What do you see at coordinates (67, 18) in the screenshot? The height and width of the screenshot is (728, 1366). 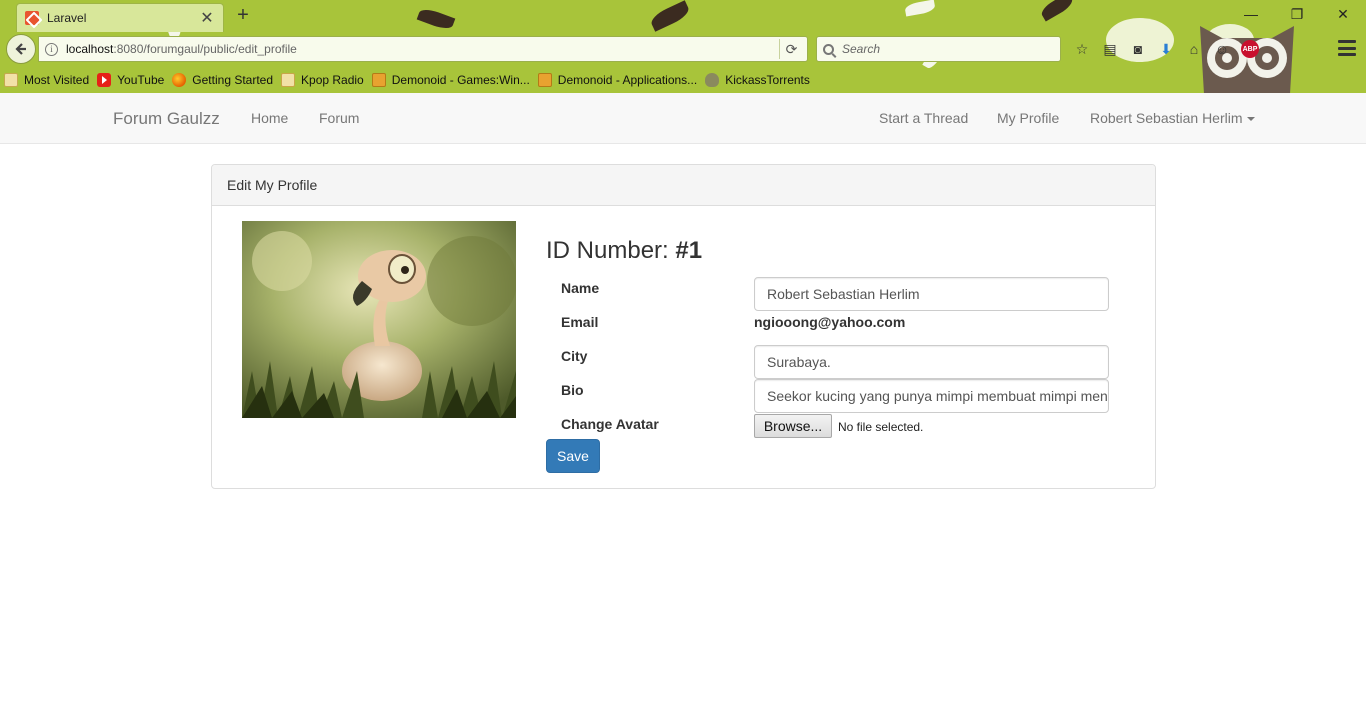 I see `tab-title: Laravel` at bounding box center [67, 18].